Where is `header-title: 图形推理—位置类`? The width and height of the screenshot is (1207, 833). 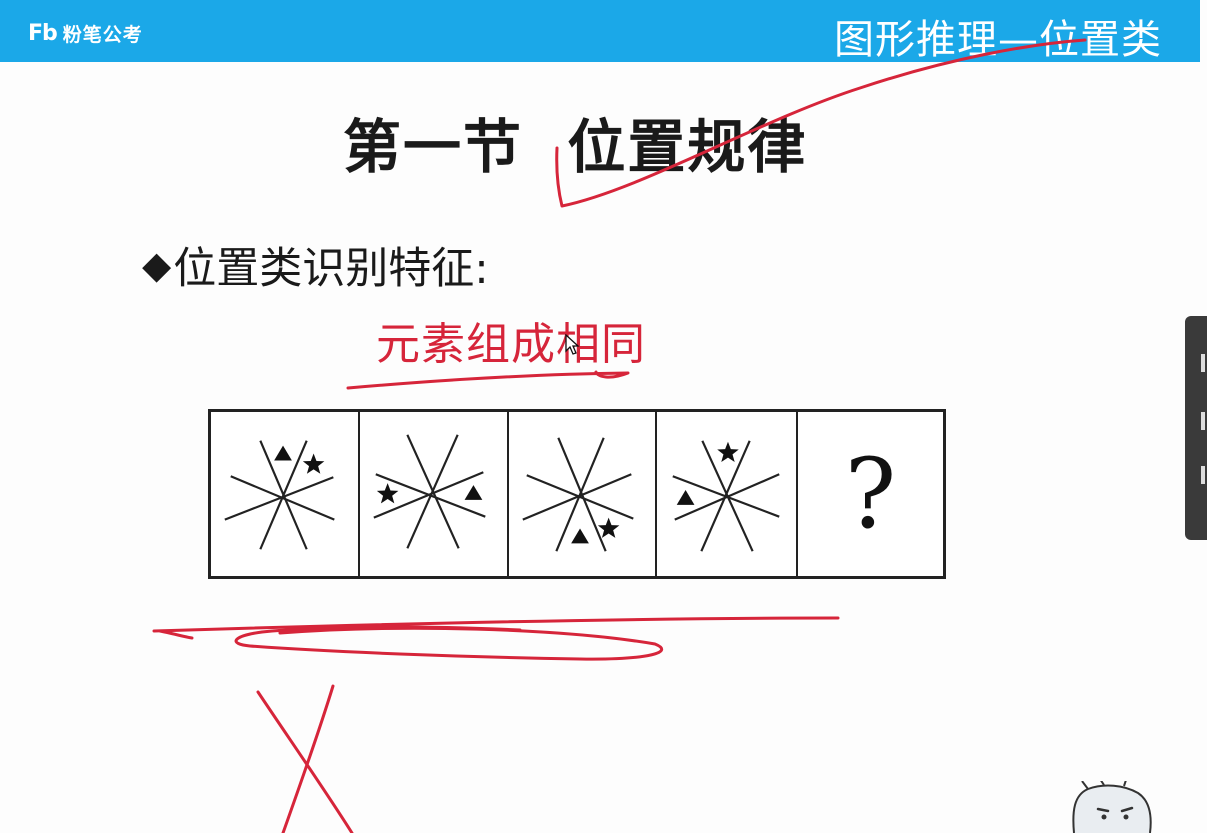 header-title: 图形推理—位置类 is located at coordinates (998, 40).